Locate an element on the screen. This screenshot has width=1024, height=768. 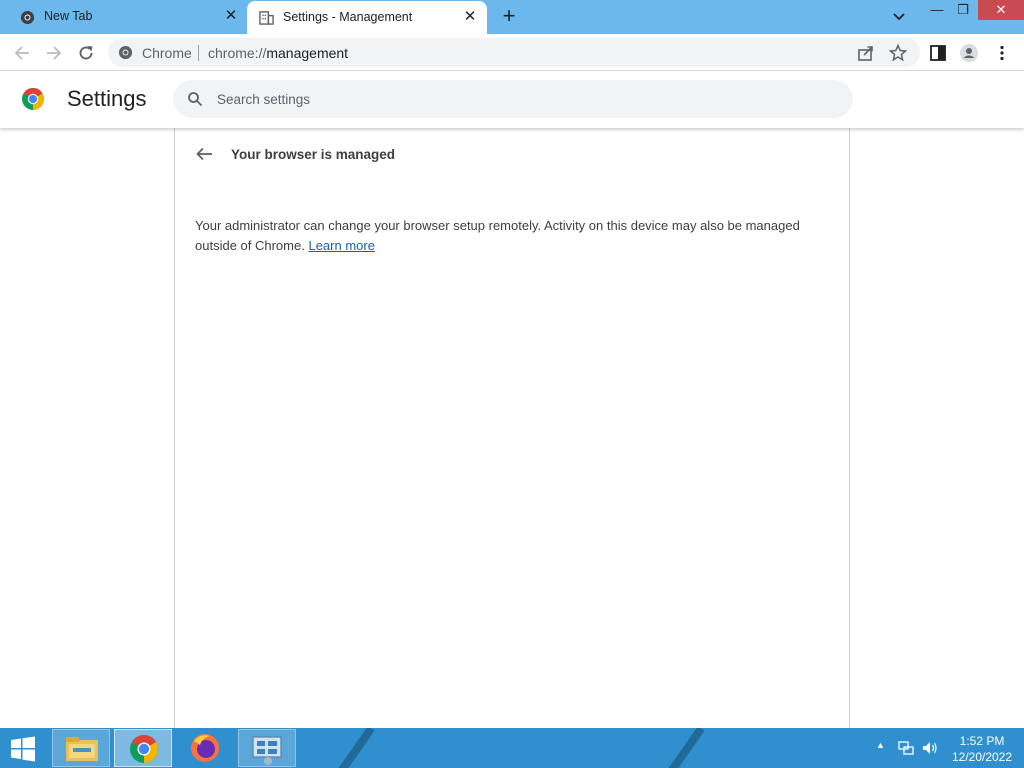
windows-start-icon is located at coordinates (23, 749).